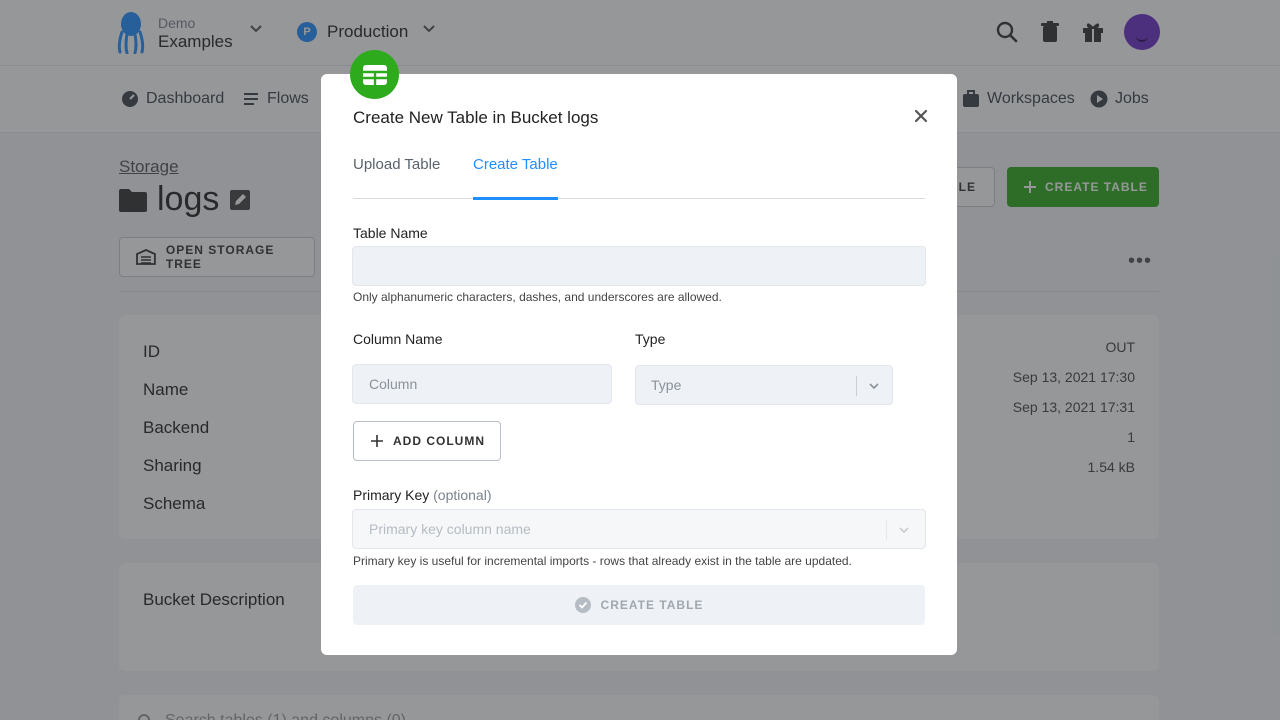 The image size is (1280, 720). I want to click on modal-tabs: Upload Table Create Table, so click(639, 178).